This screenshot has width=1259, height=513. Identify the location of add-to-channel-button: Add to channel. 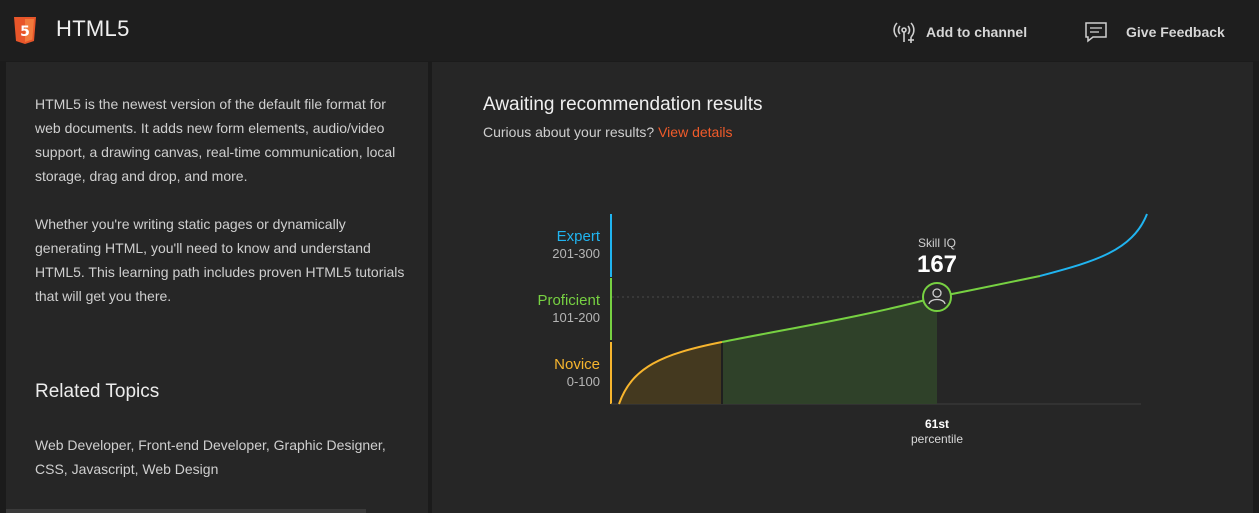
(959, 32).